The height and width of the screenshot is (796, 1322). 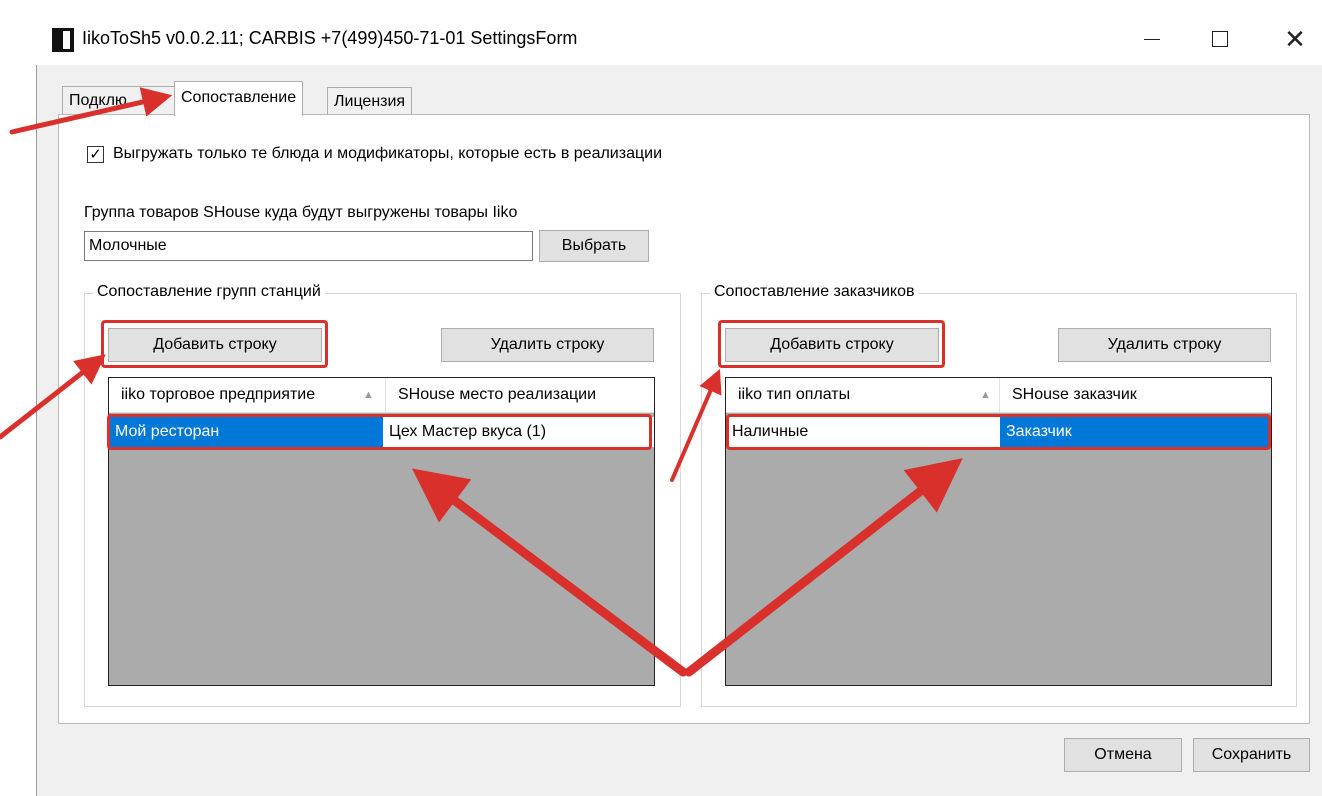 I want to click on checkmark-icon: ✓, so click(x=95, y=154).